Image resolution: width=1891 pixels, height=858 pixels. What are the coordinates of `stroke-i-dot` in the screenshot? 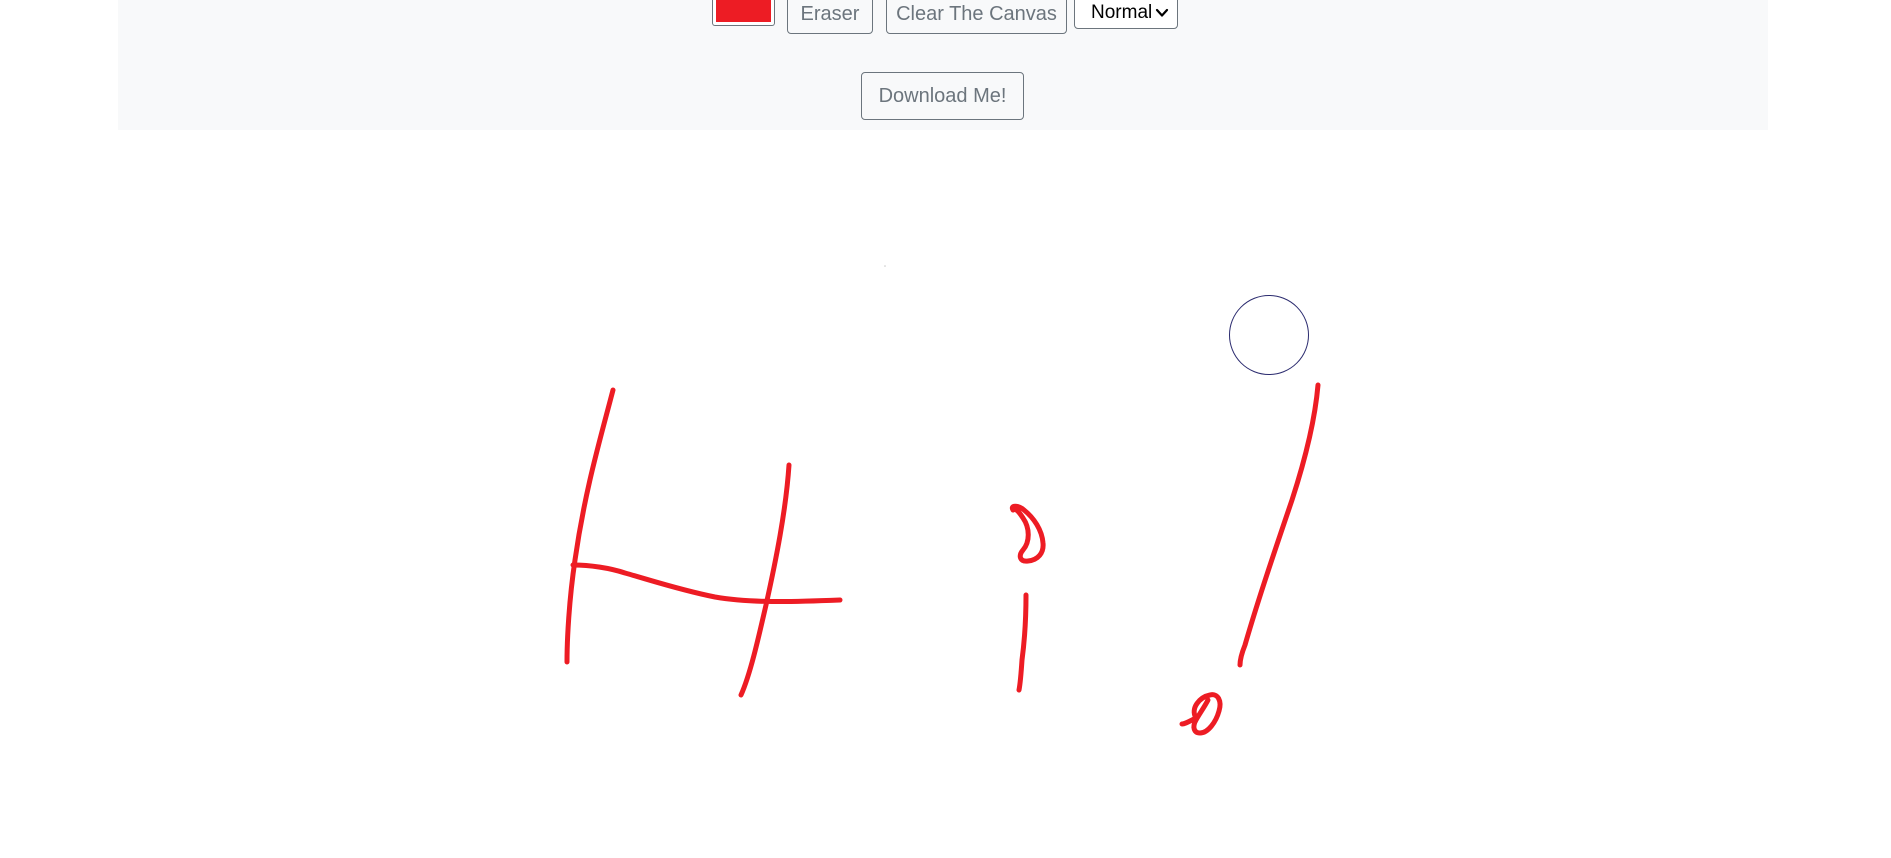 It's located at (1027, 533).